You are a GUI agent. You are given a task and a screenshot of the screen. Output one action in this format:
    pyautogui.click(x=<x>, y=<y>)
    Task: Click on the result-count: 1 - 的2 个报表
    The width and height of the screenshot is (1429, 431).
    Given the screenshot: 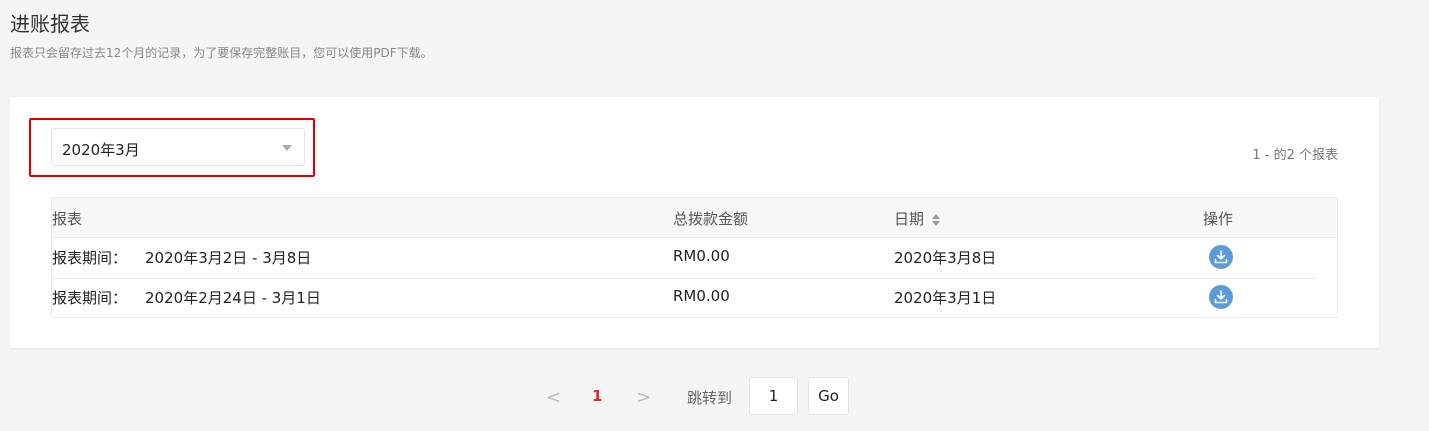 What is the action you would take?
    pyautogui.click(x=1295, y=155)
    